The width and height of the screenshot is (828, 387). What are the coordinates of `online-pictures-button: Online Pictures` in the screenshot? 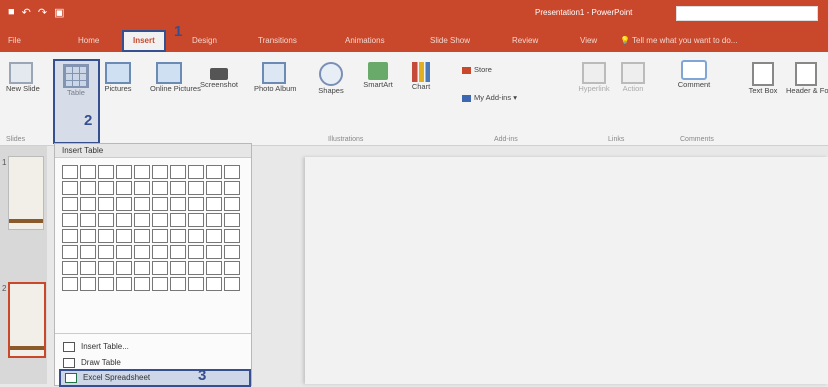 It's located at (175, 77).